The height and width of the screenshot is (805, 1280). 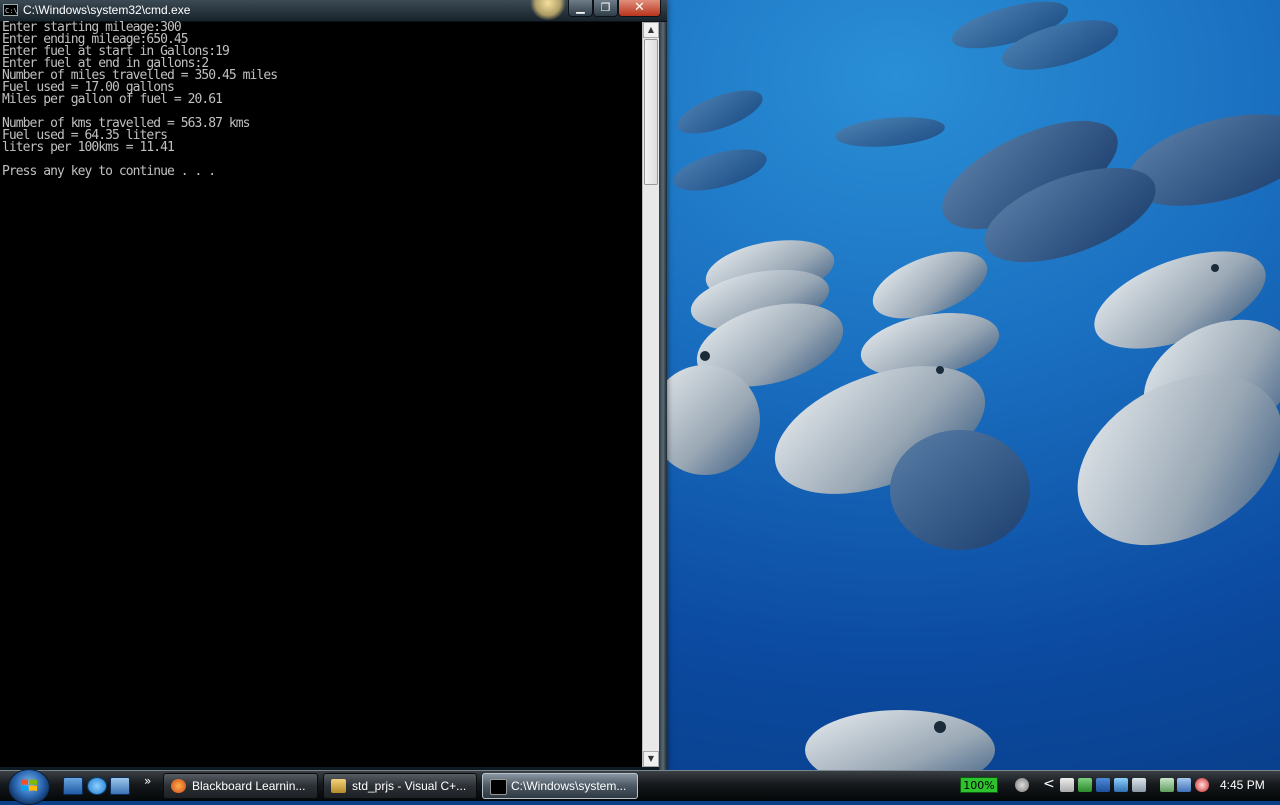 What do you see at coordinates (107, 10) in the screenshot?
I see `window-title: C:\Windows\system32\cmd.exe` at bounding box center [107, 10].